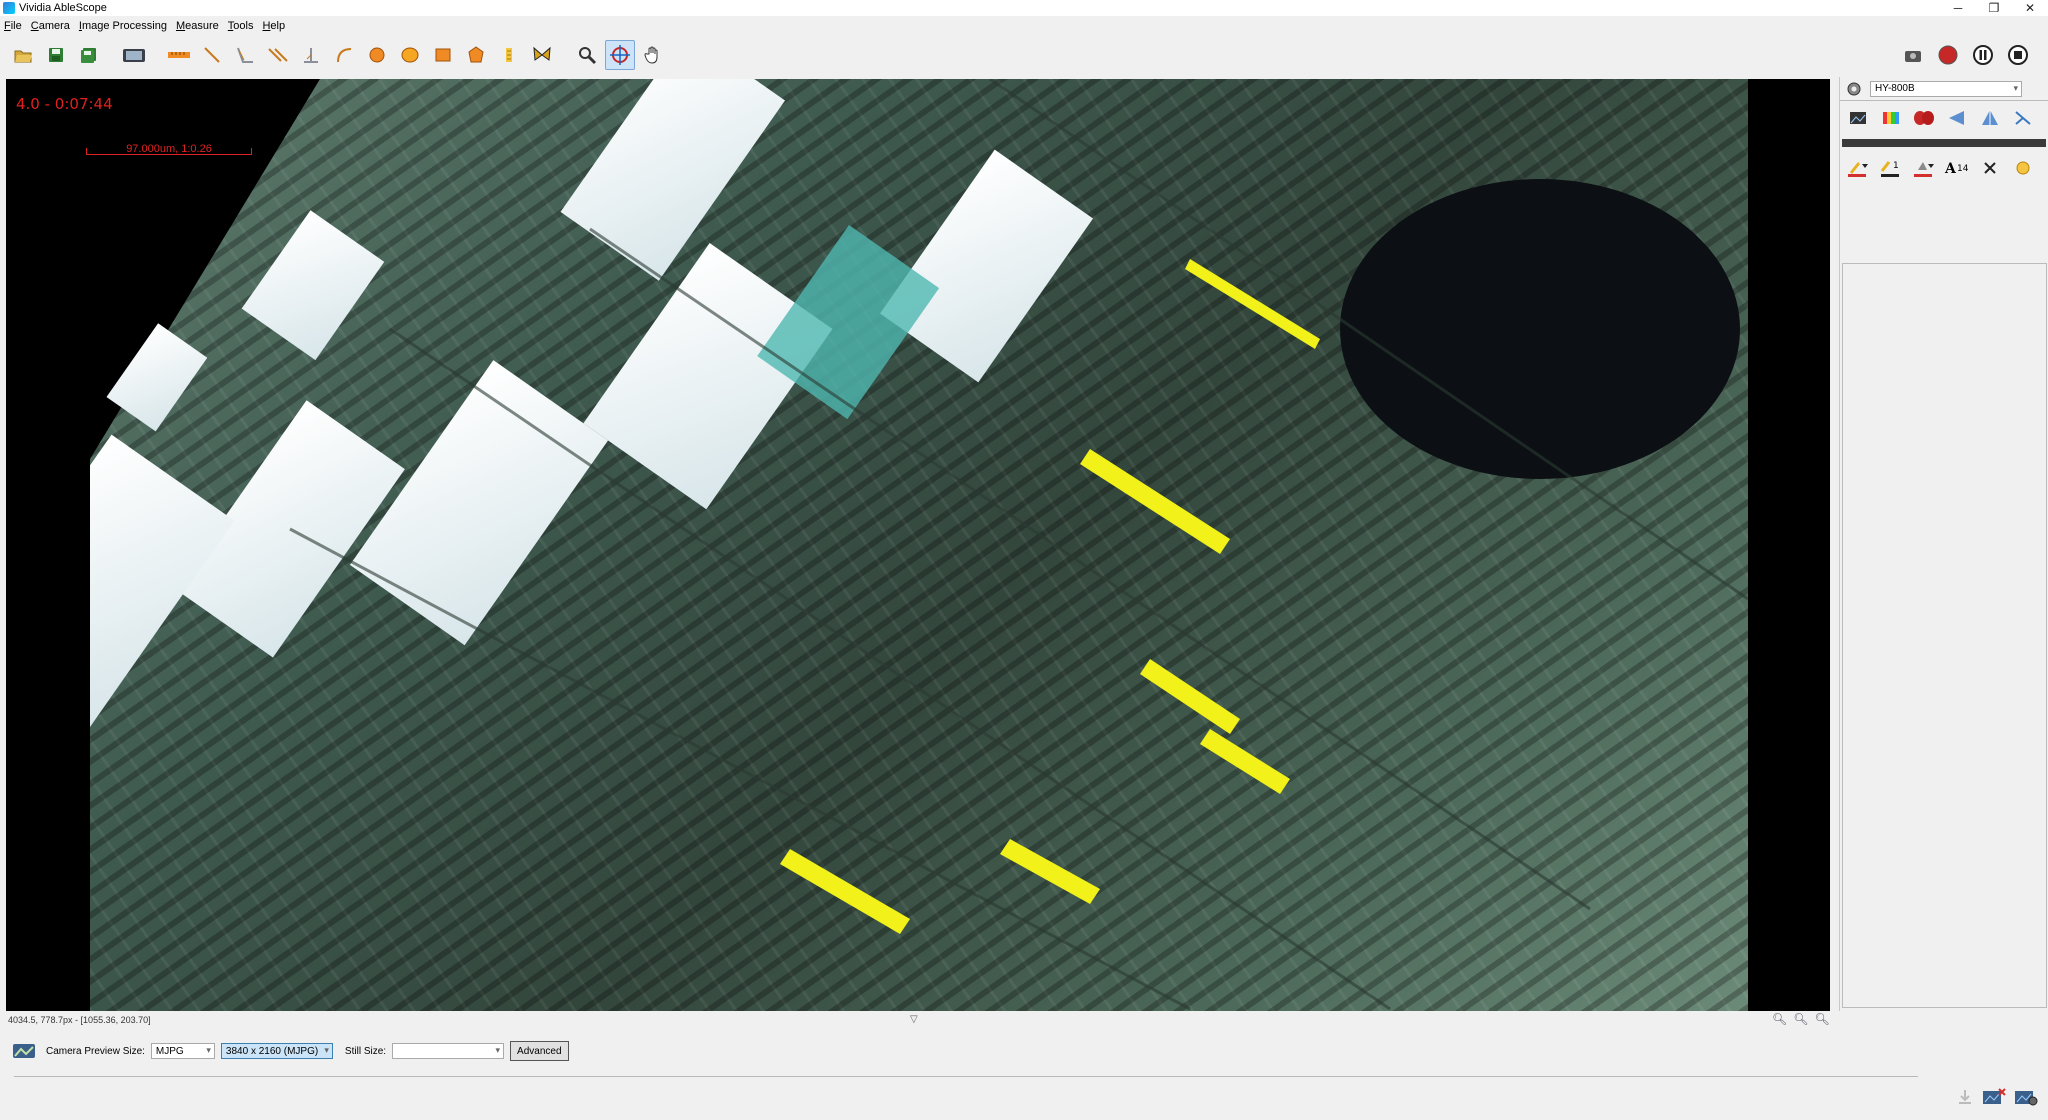  I want to click on panel-divider, so click(1944, 143).